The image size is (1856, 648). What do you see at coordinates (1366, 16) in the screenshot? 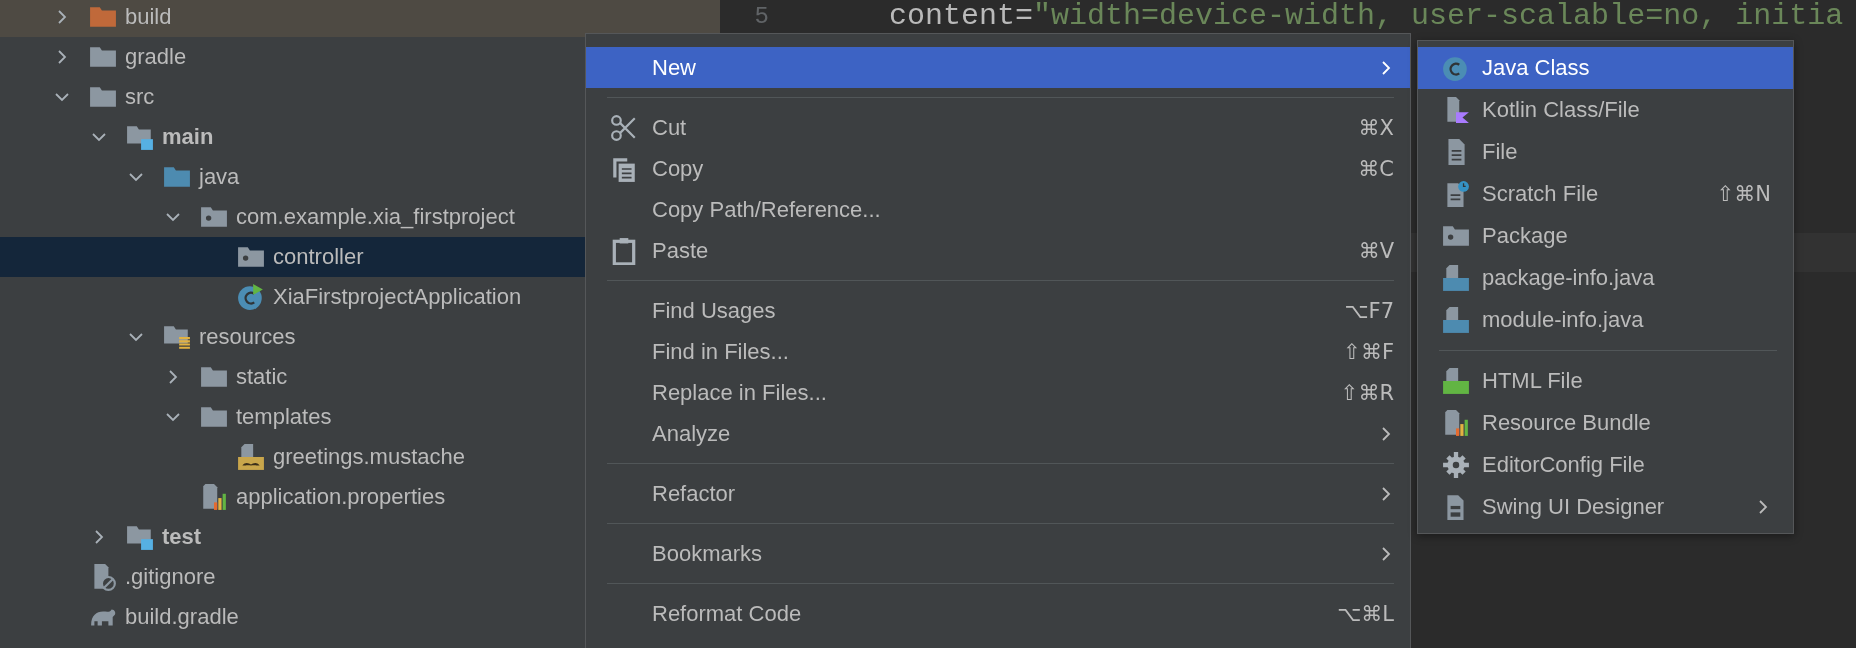
I see `code-line: content="width=device-width, user-scalable=no, initia` at bounding box center [1366, 16].